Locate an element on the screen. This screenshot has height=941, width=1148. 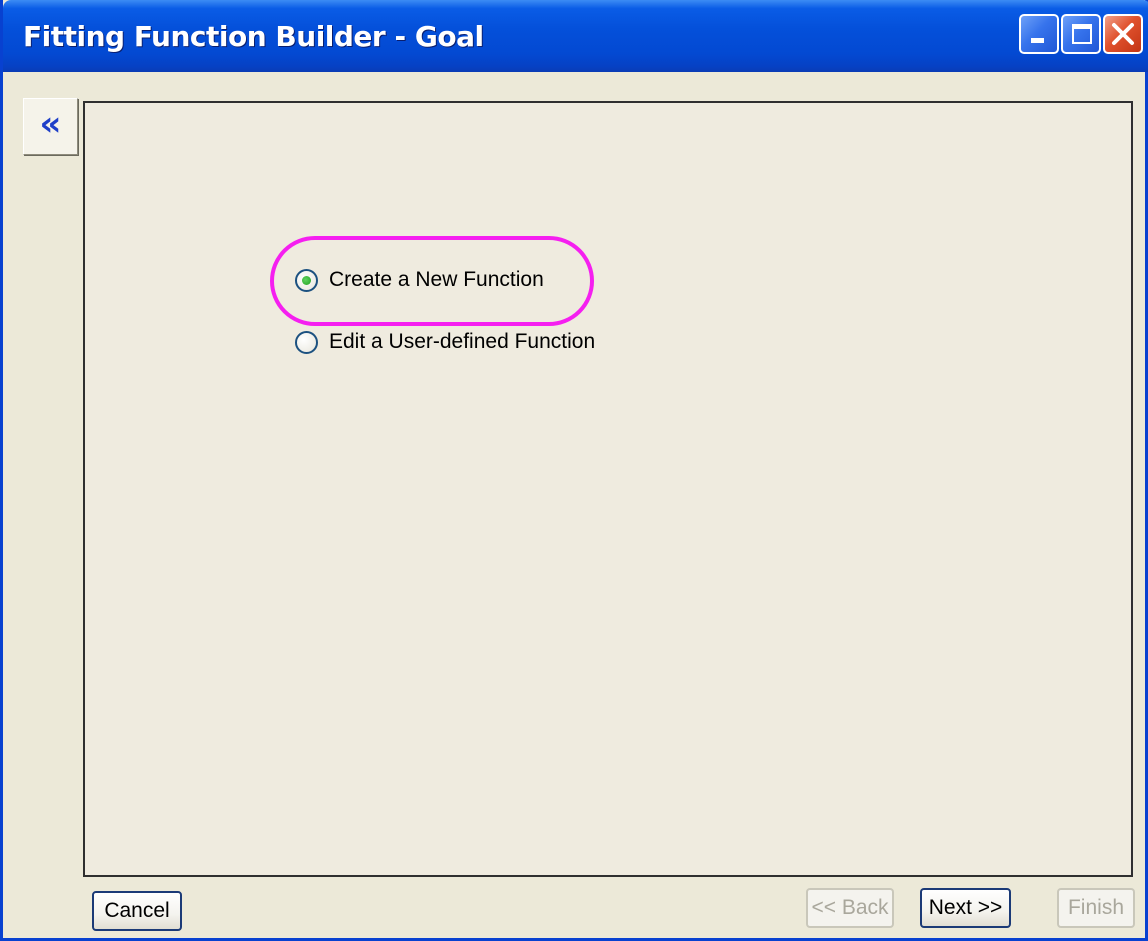
cancel-button: Cancel is located at coordinates (137, 911).